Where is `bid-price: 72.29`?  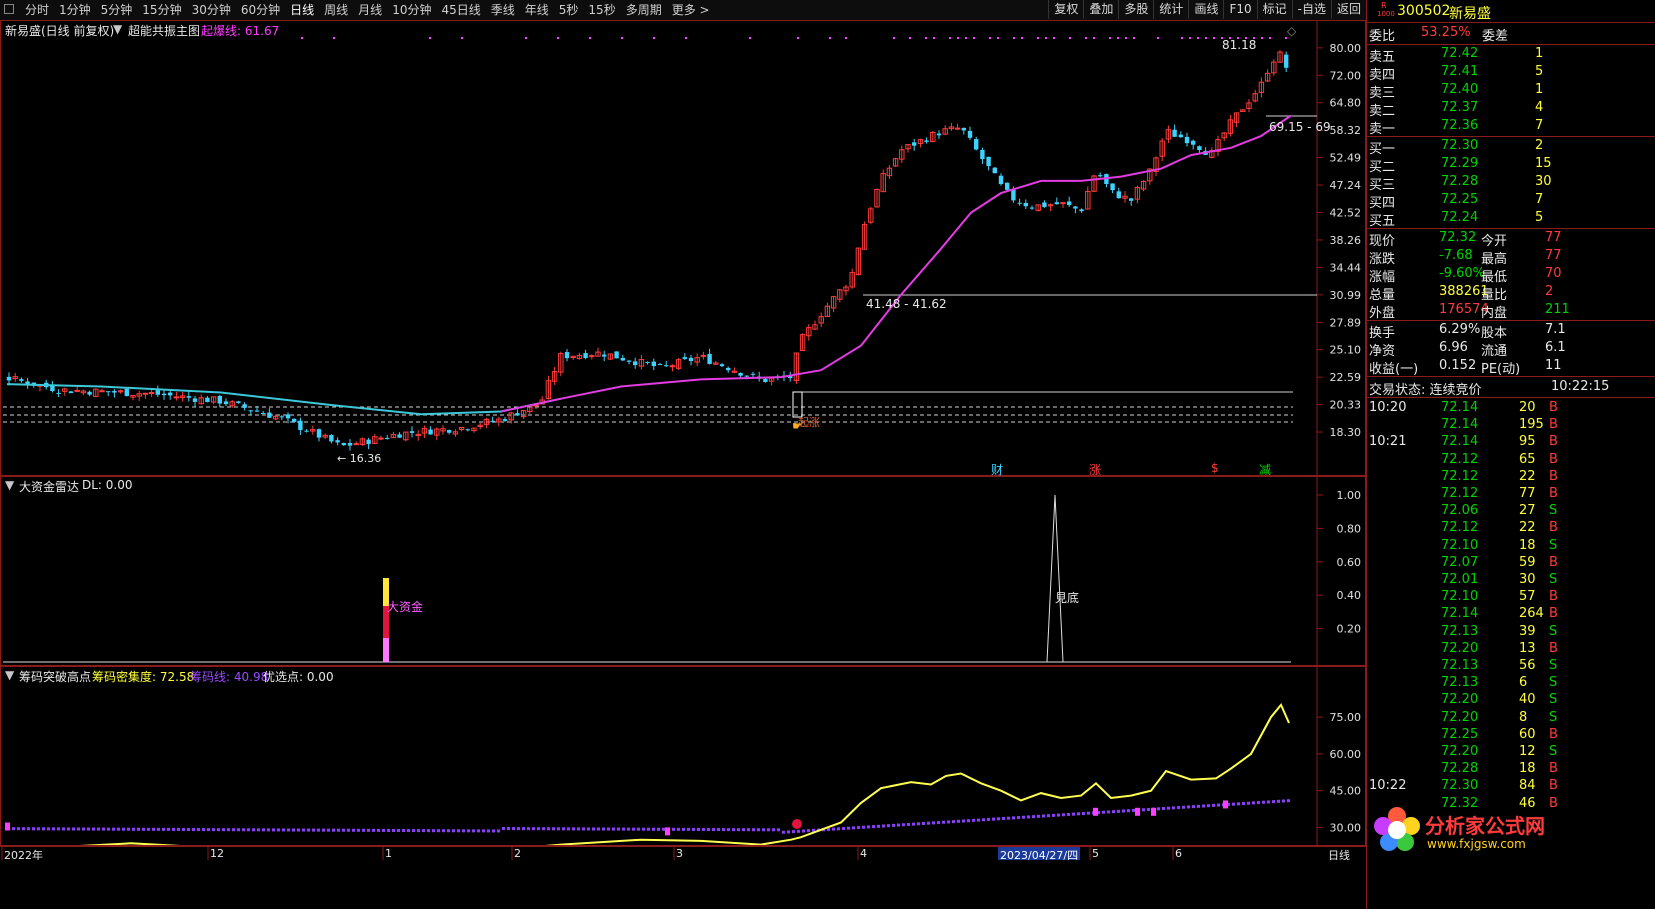 bid-price: 72.29 is located at coordinates (1460, 163).